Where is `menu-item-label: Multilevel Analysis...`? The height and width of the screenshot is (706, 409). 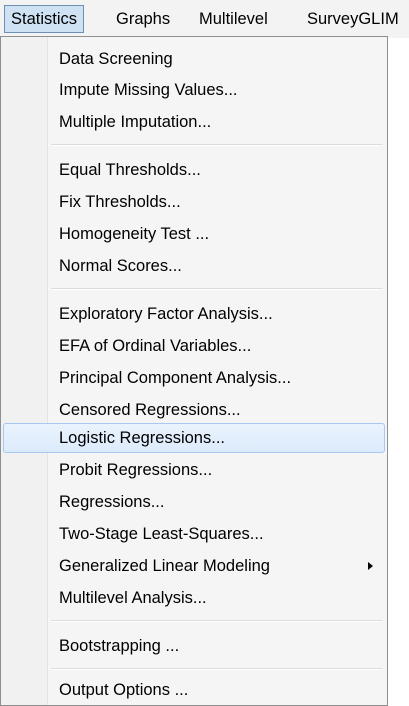 menu-item-label: Multilevel Analysis... is located at coordinates (133, 598).